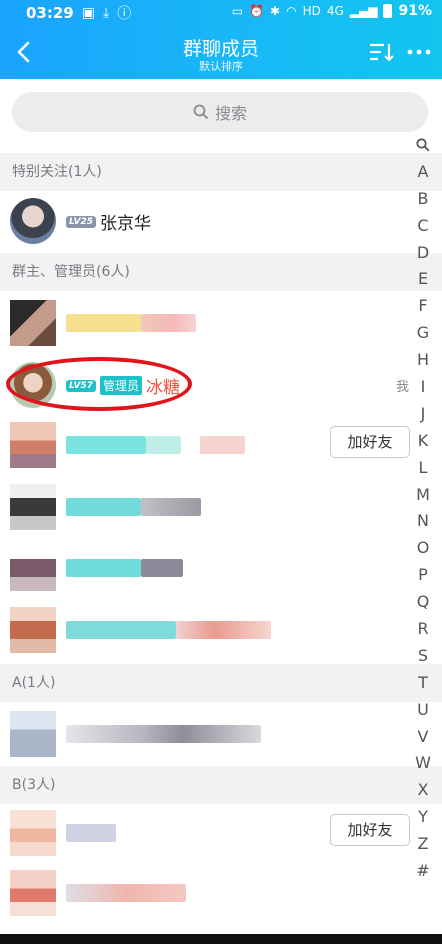 The height and width of the screenshot is (944, 442). I want to click on index-letter: V, so click(423, 737).